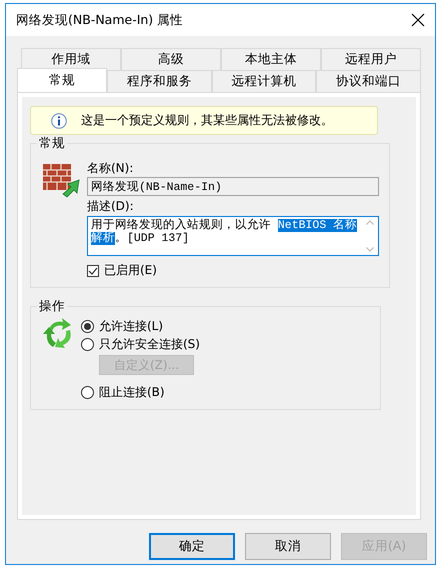 The image size is (448, 574). Describe the element at coordinates (171, 59) in the screenshot. I see `tab: 高级` at that location.